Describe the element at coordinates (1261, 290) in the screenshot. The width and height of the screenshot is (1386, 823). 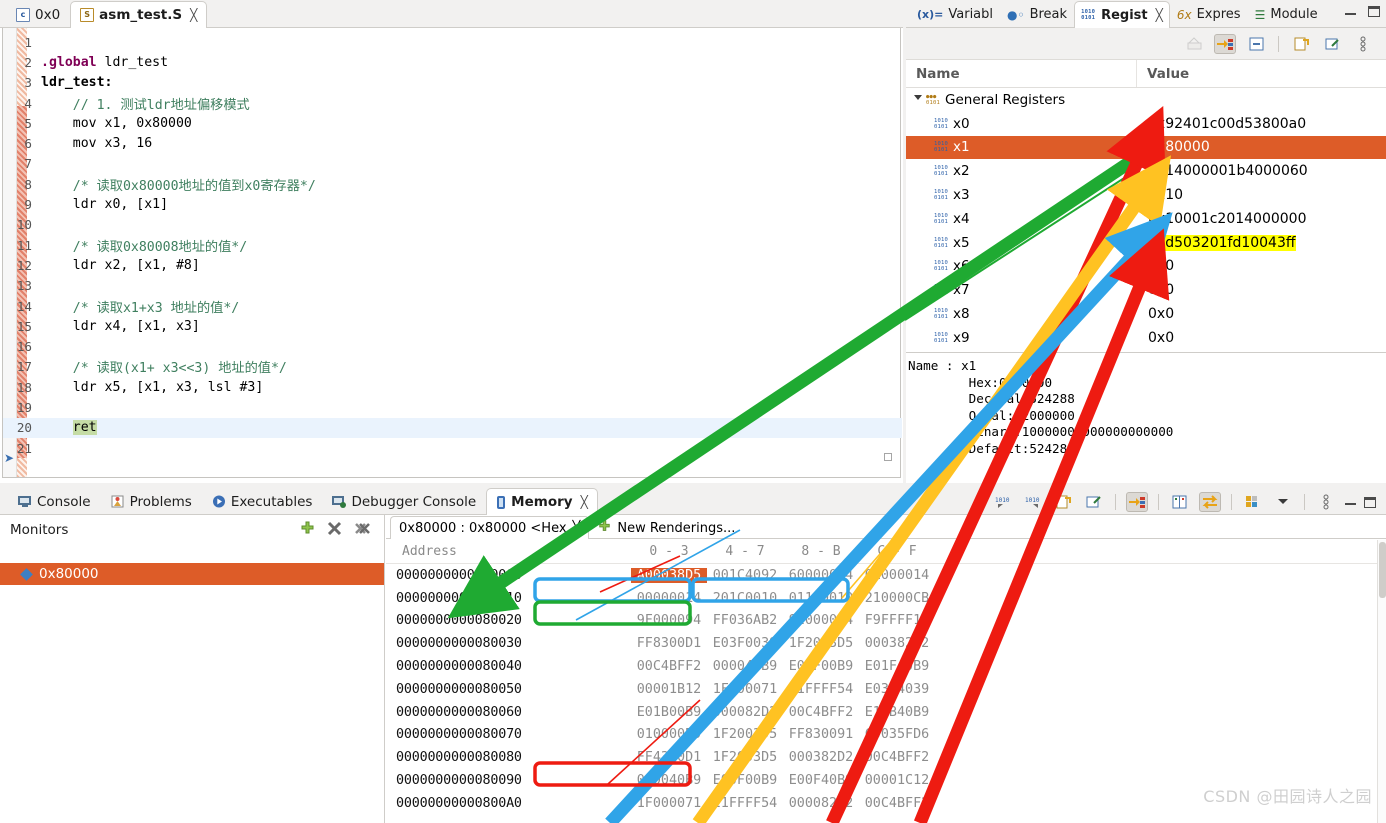
I see `register-value-x7: 0x0` at that location.